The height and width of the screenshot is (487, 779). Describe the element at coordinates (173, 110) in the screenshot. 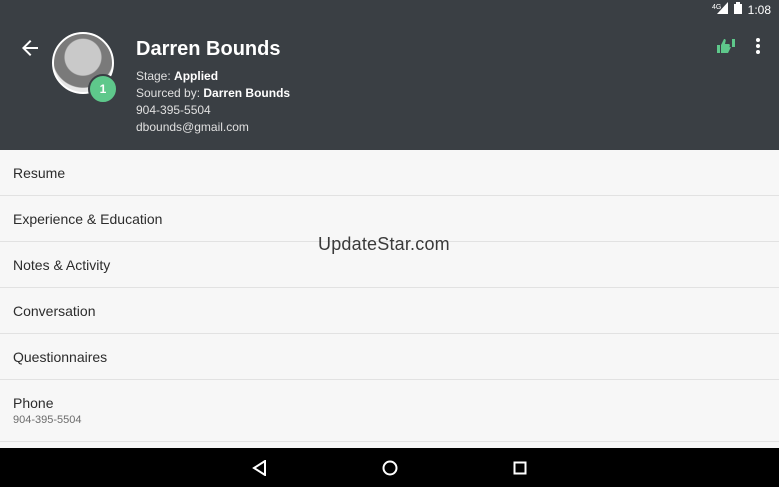

I see `phone-text: 904-395-5504` at that location.